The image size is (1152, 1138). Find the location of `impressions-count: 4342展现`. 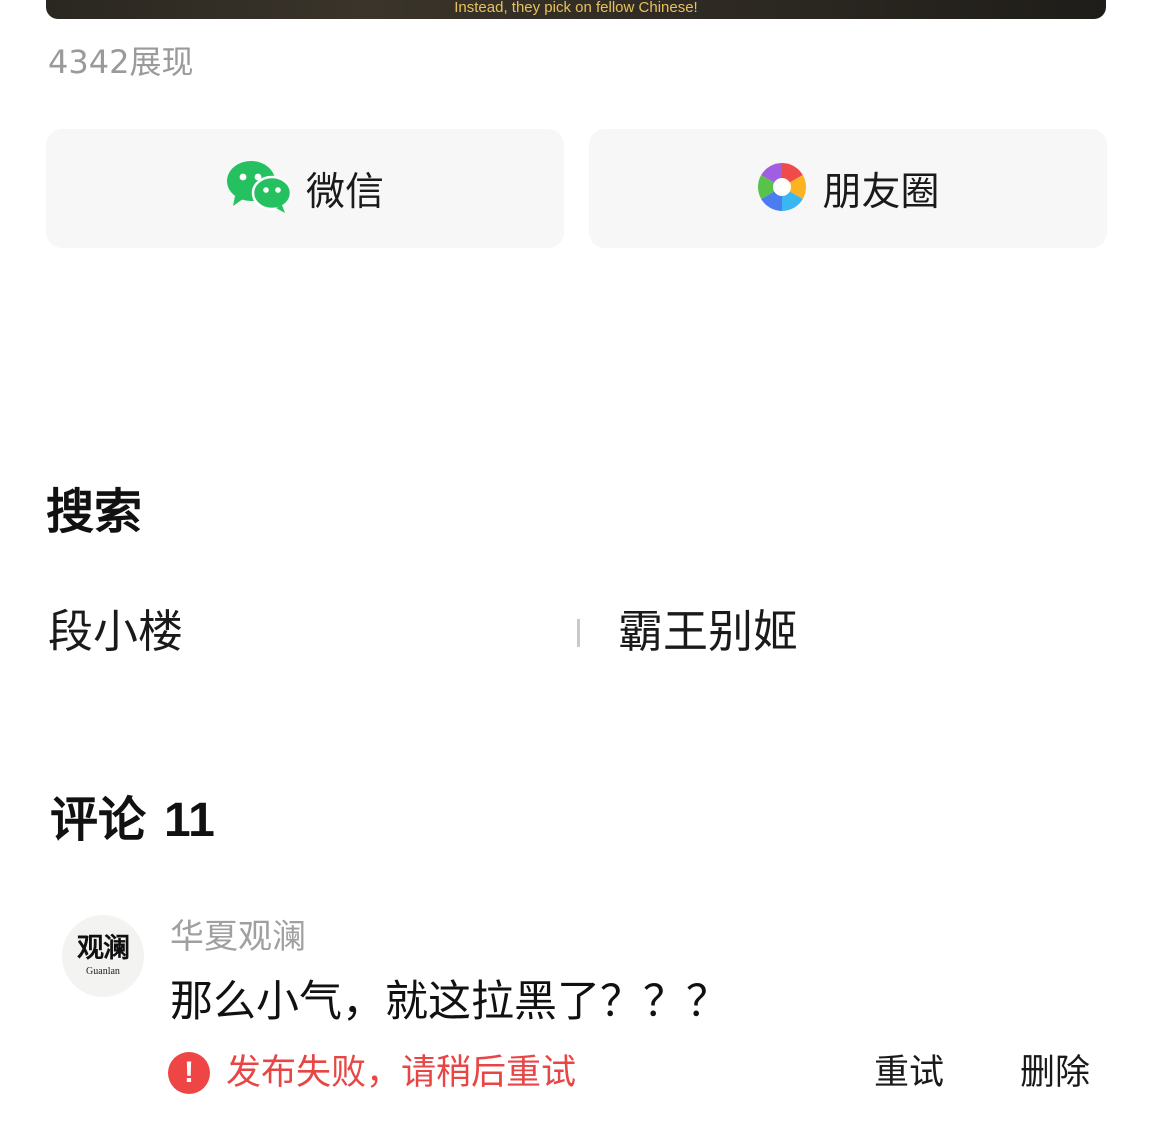

impressions-count: 4342展现 is located at coordinates (121, 62).